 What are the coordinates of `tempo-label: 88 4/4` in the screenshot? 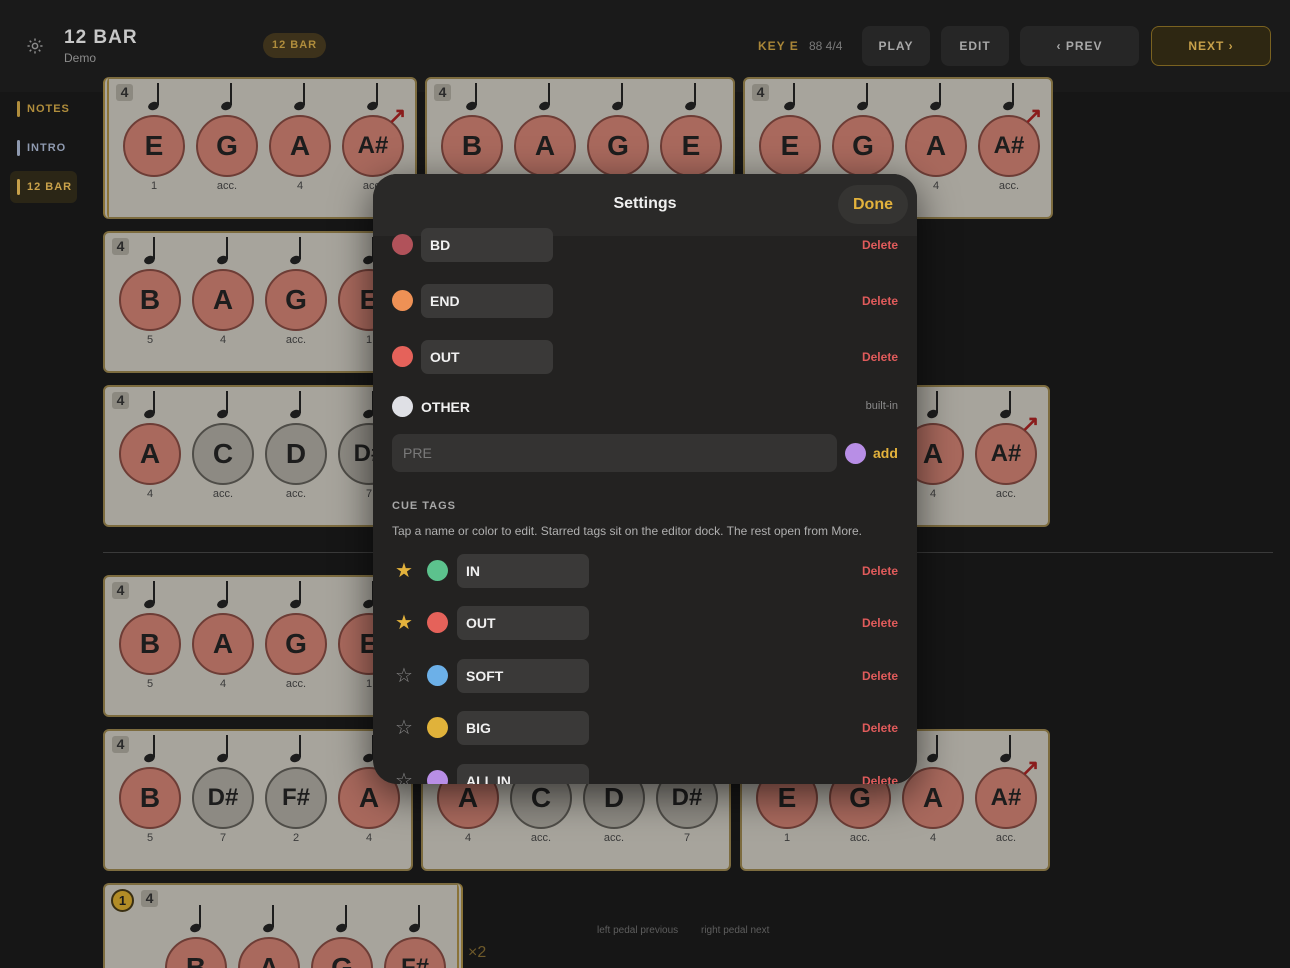 It's located at (826, 46).